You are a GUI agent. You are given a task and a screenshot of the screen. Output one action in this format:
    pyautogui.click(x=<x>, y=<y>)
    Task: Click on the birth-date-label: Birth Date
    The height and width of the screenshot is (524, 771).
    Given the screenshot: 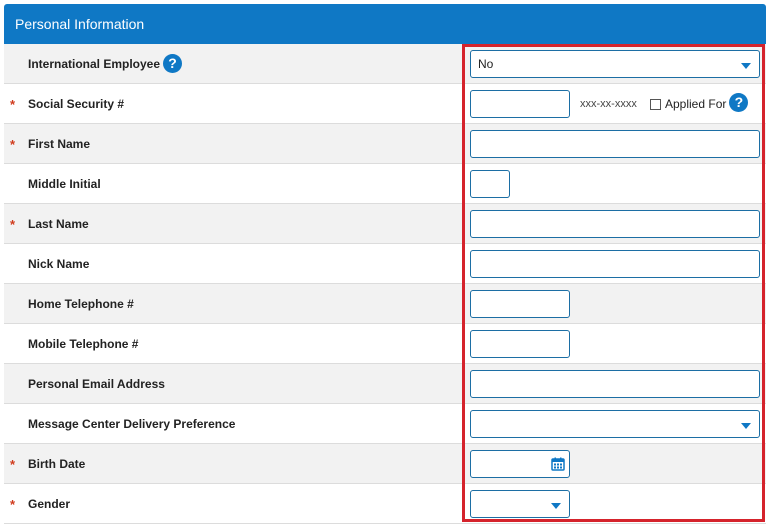 What is the action you would take?
    pyautogui.click(x=57, y=464)
    